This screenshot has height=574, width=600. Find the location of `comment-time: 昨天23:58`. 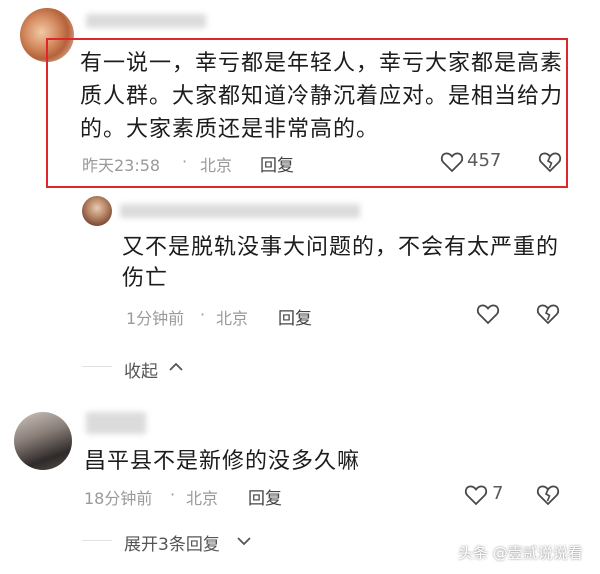

comment-time: 昨天23:58 is located at coordinates (121, 165).